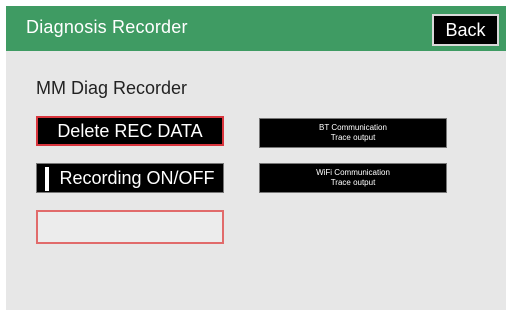 The width and height of the screenshot is (512, 310). What do you see at coordinates (107, 27) in the screenshot?
I see `page-title: Diagnosis Recorder` at bounding box center [107, 27].